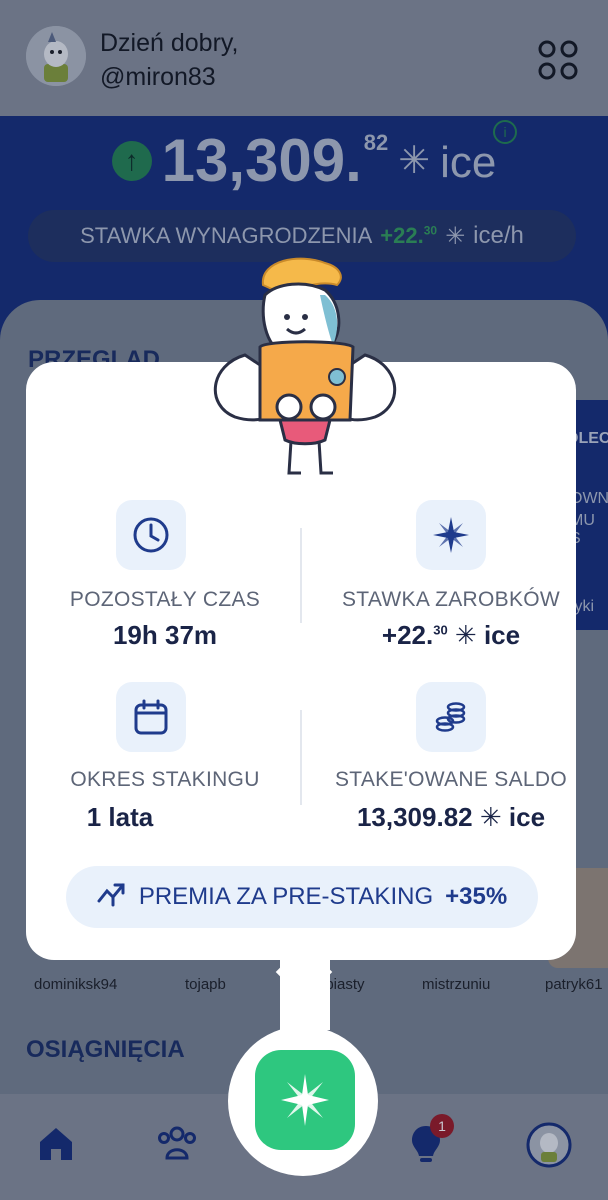  Describe the element at coordinates (226, 235) in the screenshot. I see `rate-label: STAWKA WYNAGRODZENIA` at that location.